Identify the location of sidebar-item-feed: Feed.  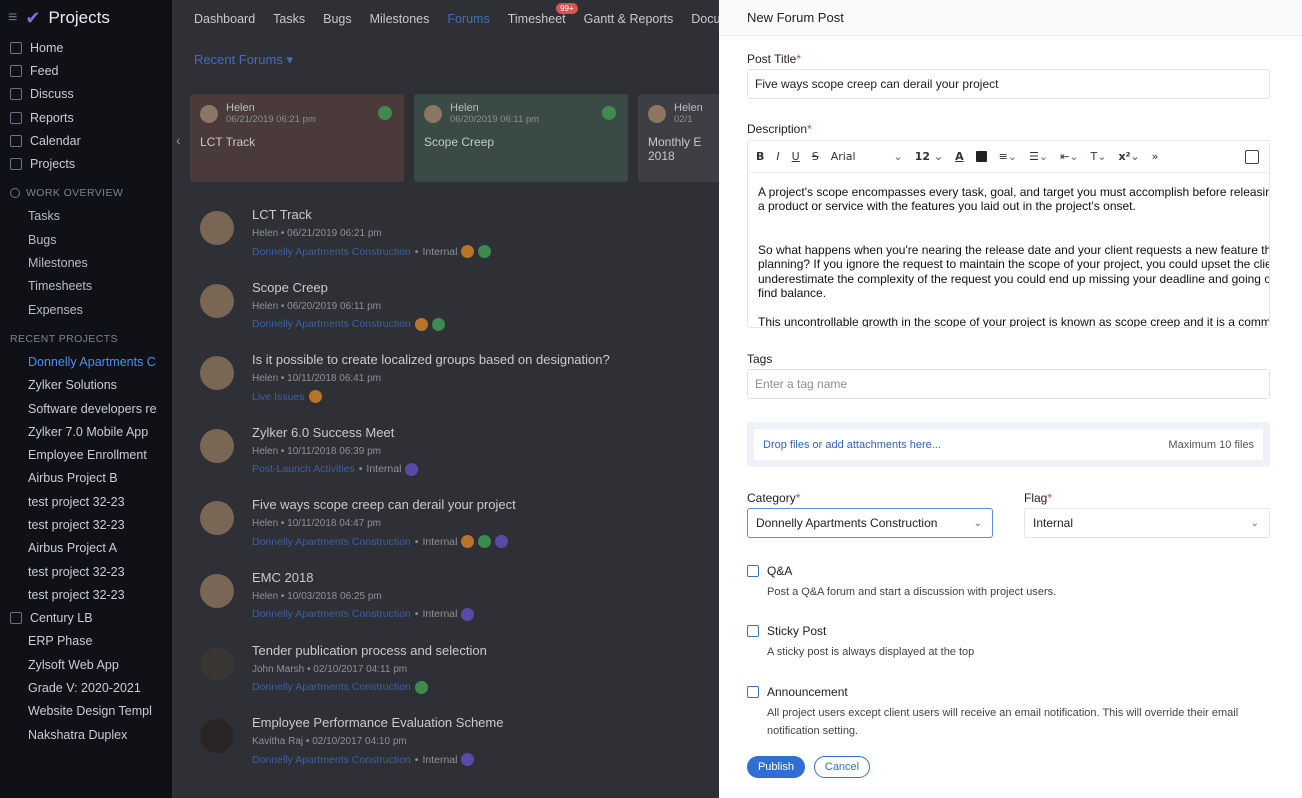
(86, 70).